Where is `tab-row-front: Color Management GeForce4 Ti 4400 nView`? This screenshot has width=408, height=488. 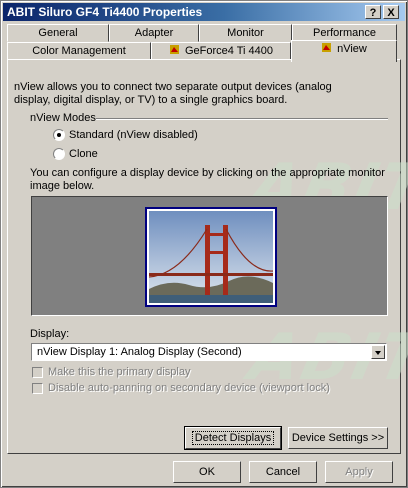
tab-row-front: Color Management GeForce4 Ti 4400 nView is located at coordinates (204, 51).